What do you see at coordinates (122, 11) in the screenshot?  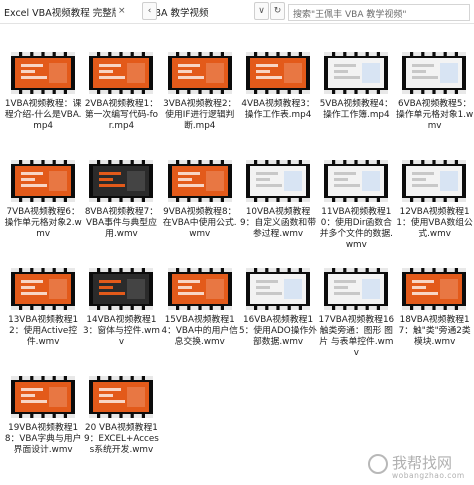 I see `close-icon: ×` at bounding box center [122, 11].